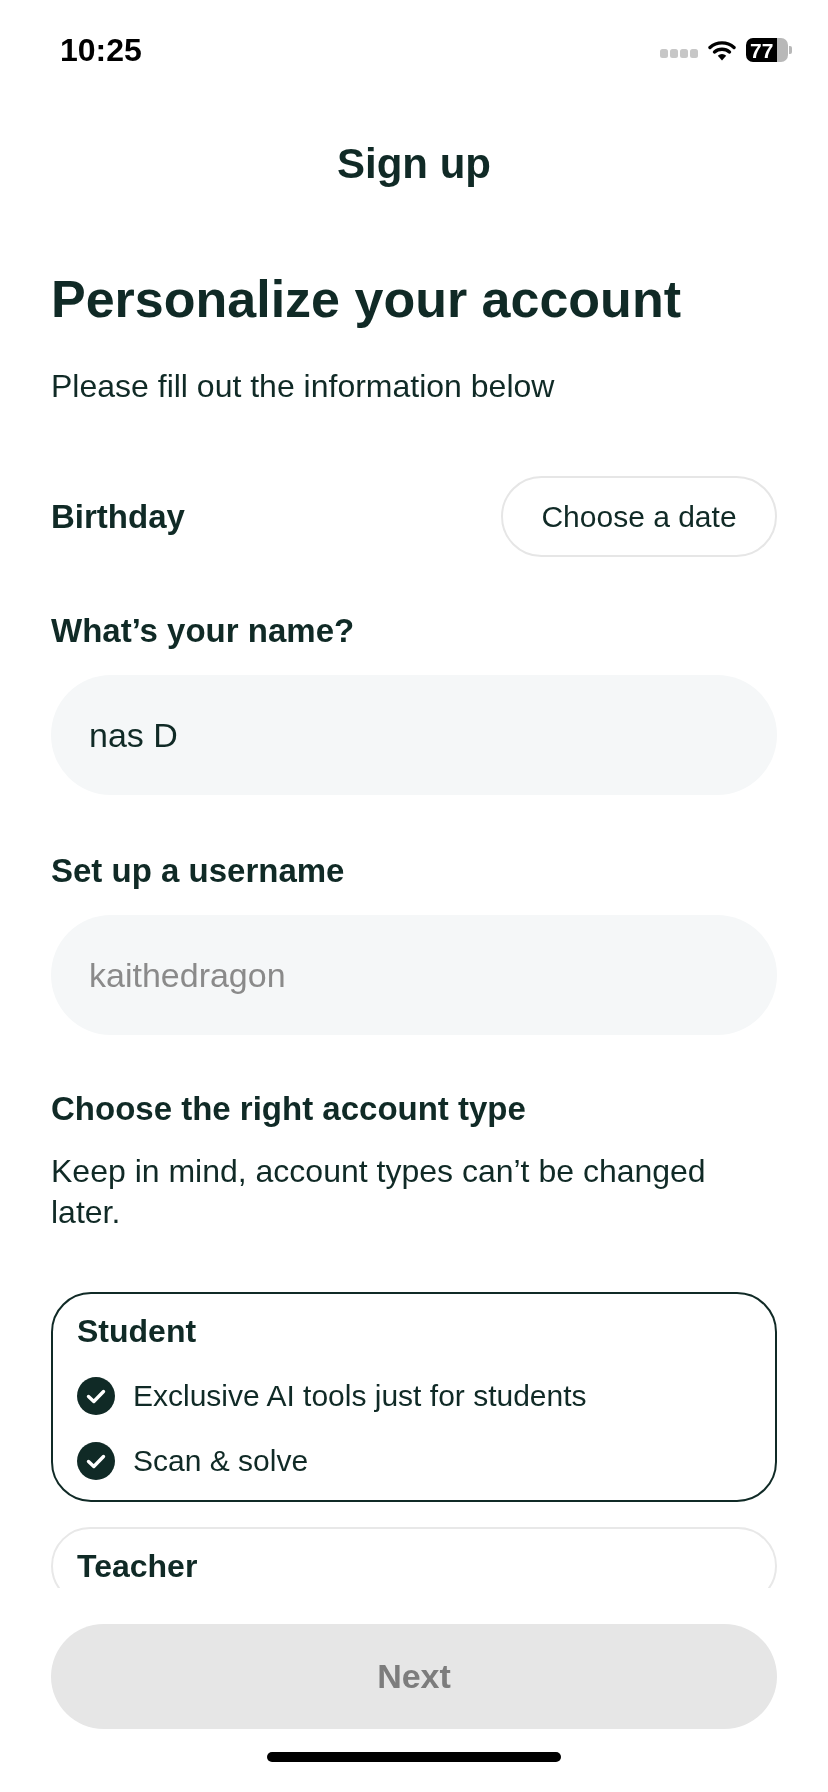  I want to click on wifi-icon, so click(722, 50).